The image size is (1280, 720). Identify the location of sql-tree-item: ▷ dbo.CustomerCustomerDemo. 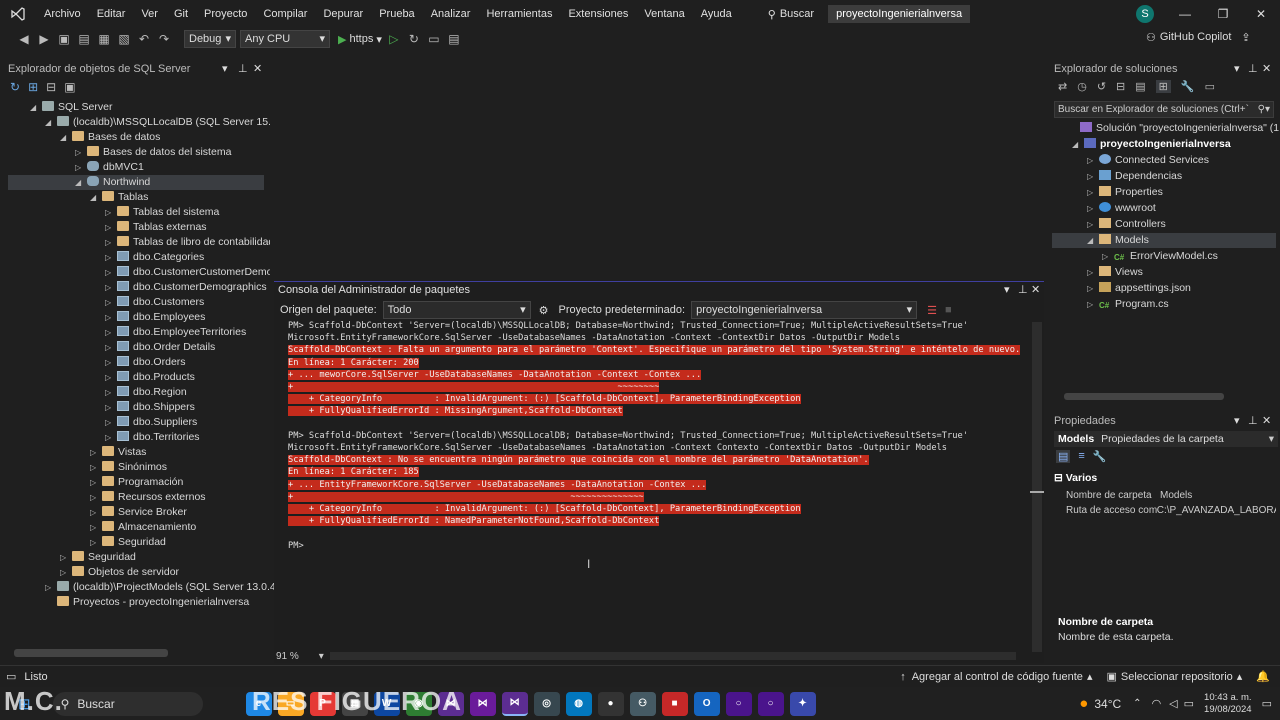
(136, 272).